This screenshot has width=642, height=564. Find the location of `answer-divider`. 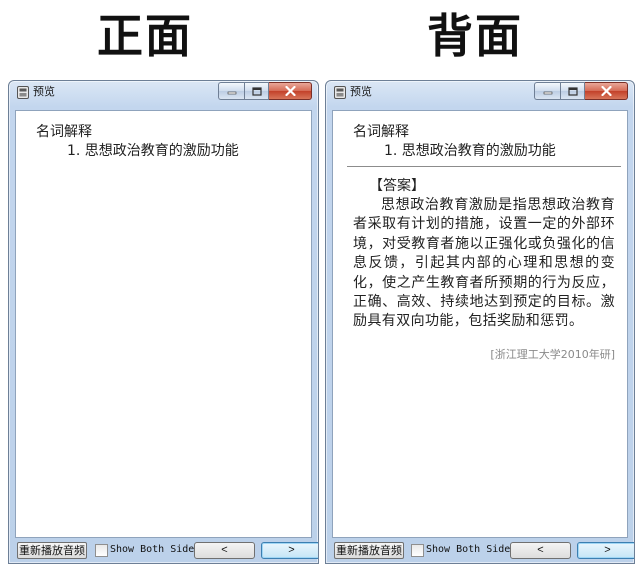

answer-divider is located at coordinates (484, 166).